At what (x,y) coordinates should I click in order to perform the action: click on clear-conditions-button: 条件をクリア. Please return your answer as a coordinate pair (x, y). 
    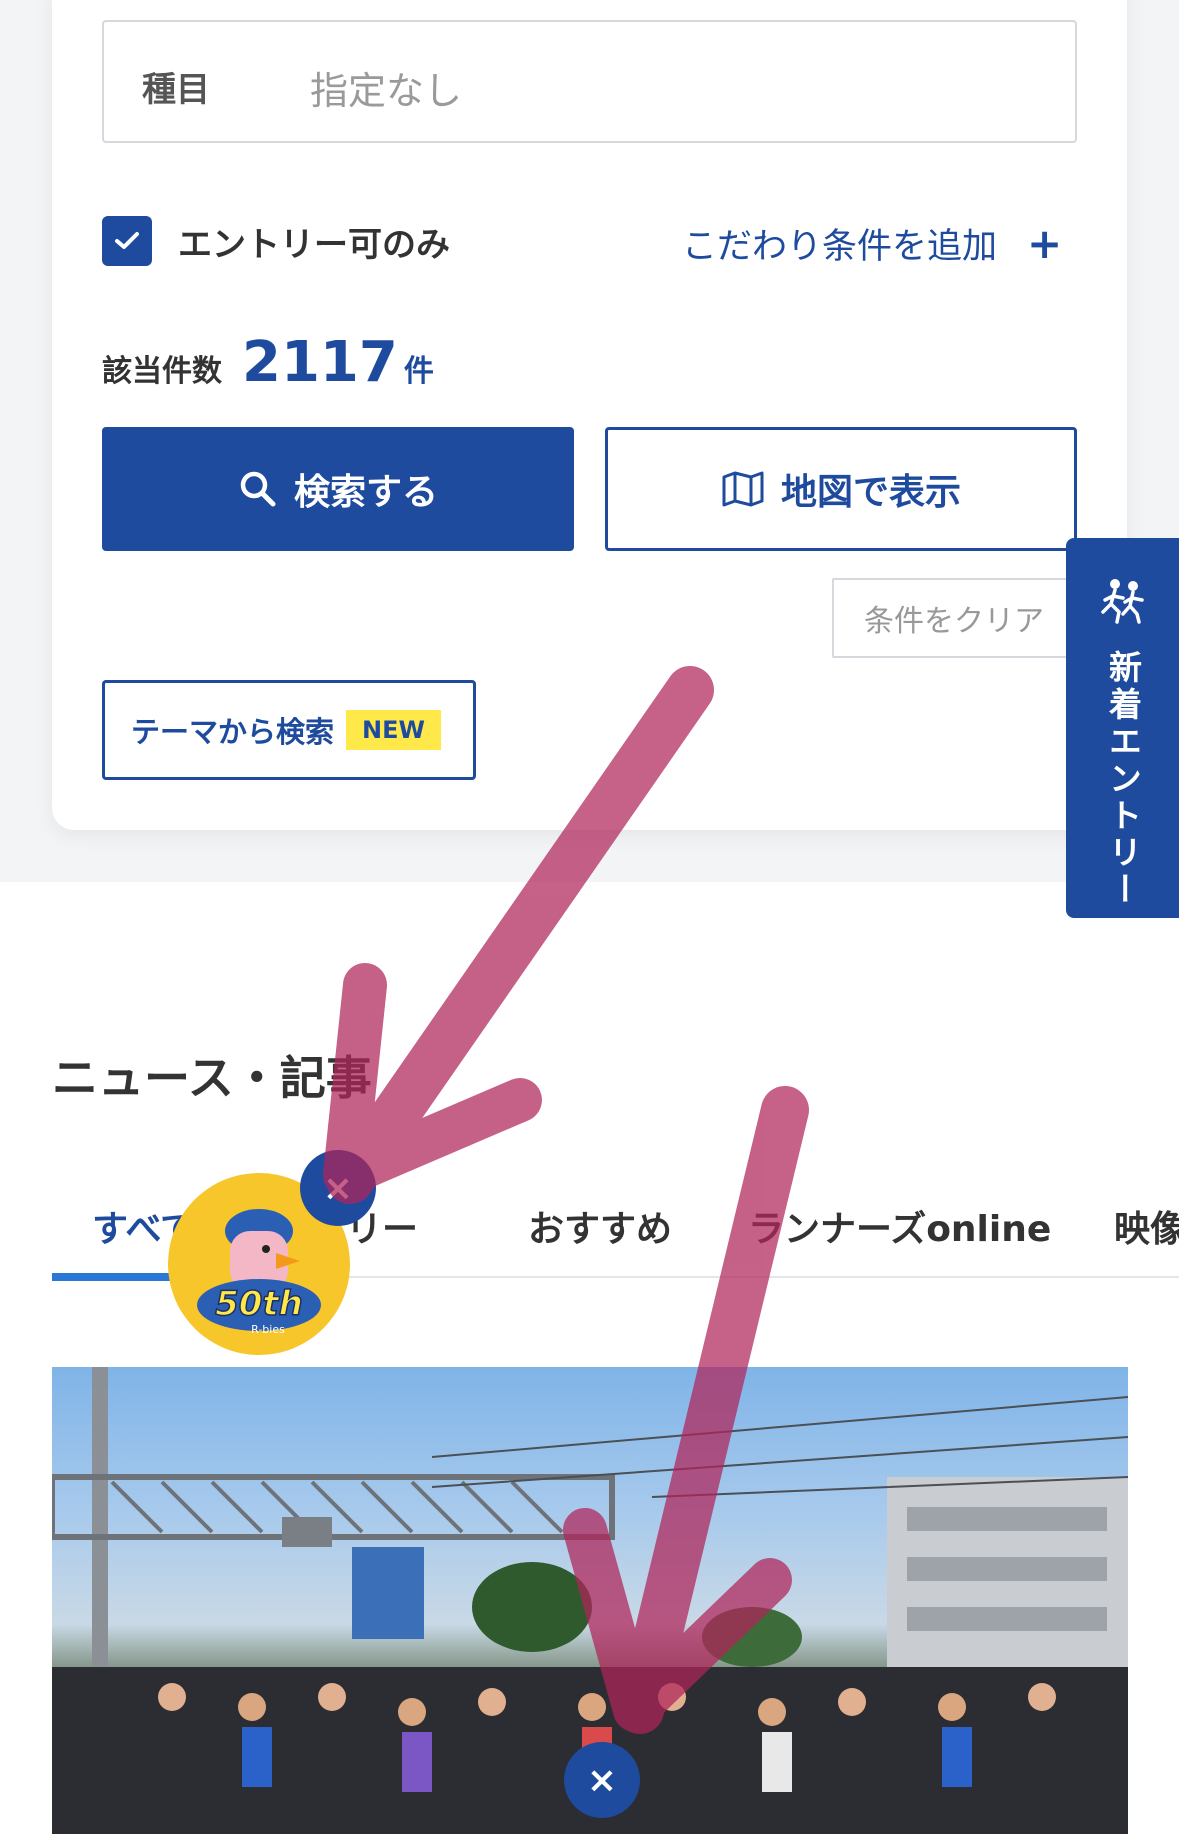
    Looking at the image, I should click on (957, 618).